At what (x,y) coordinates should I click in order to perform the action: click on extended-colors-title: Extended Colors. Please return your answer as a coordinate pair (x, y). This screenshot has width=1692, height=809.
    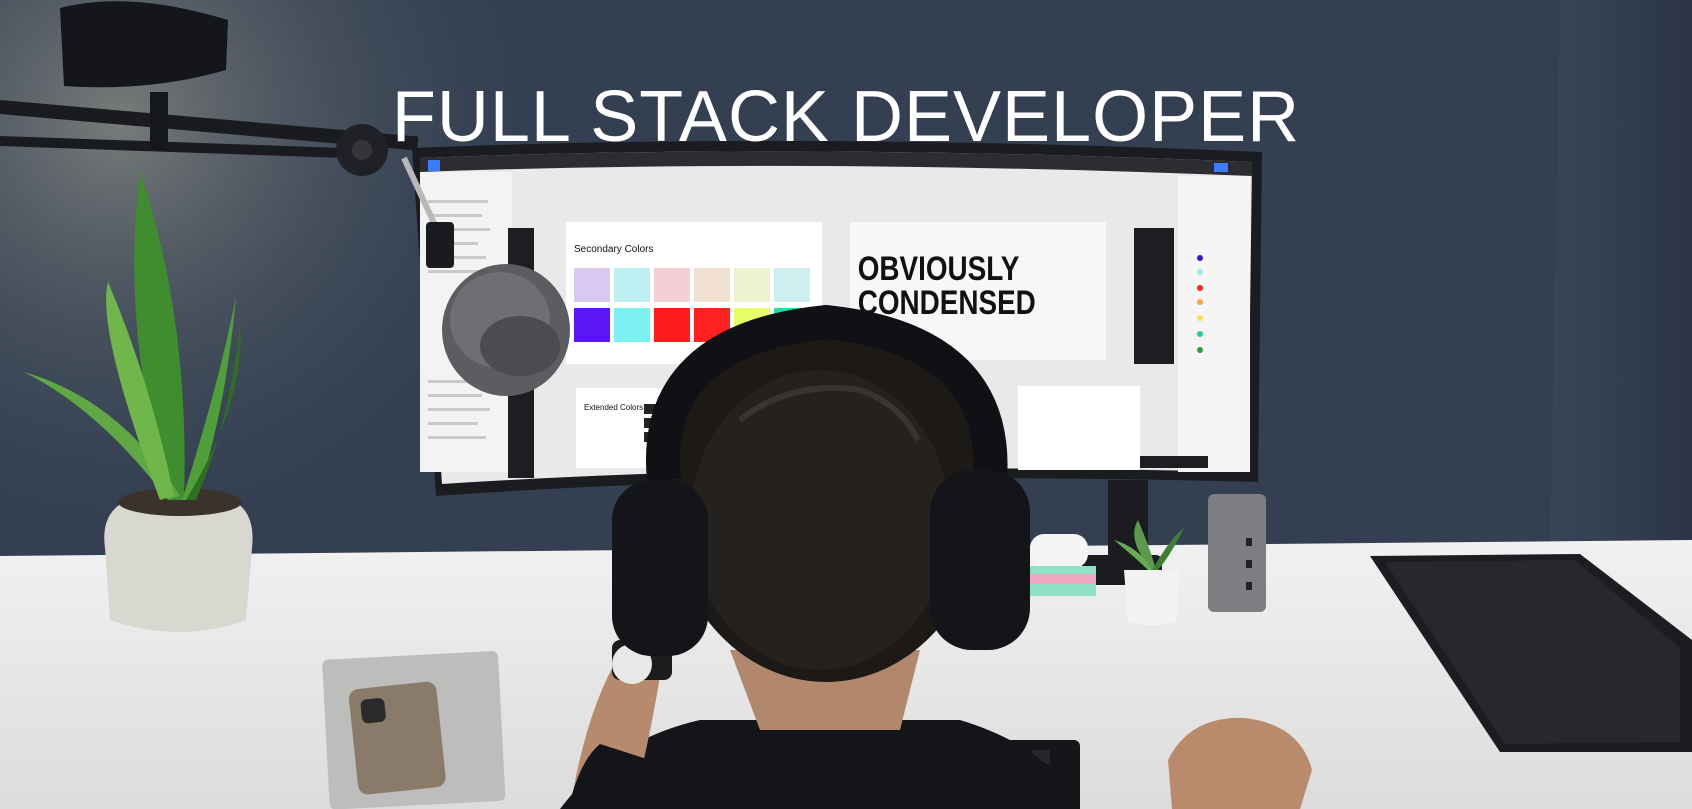
    Looking at the image, I should click on (613, 407).